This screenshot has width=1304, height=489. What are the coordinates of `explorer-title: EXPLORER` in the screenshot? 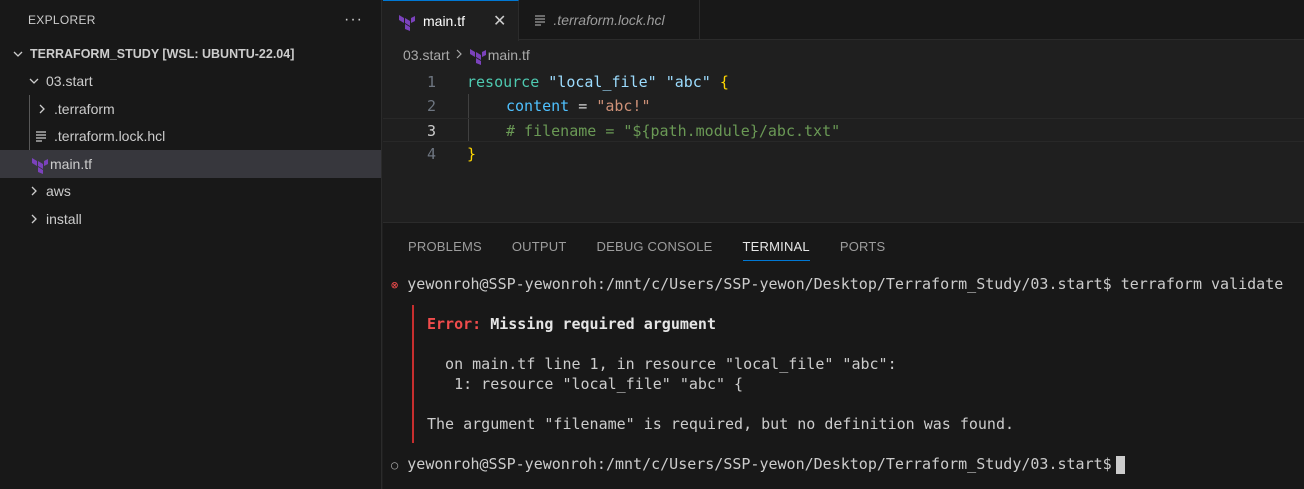 It's located at (62, 20).